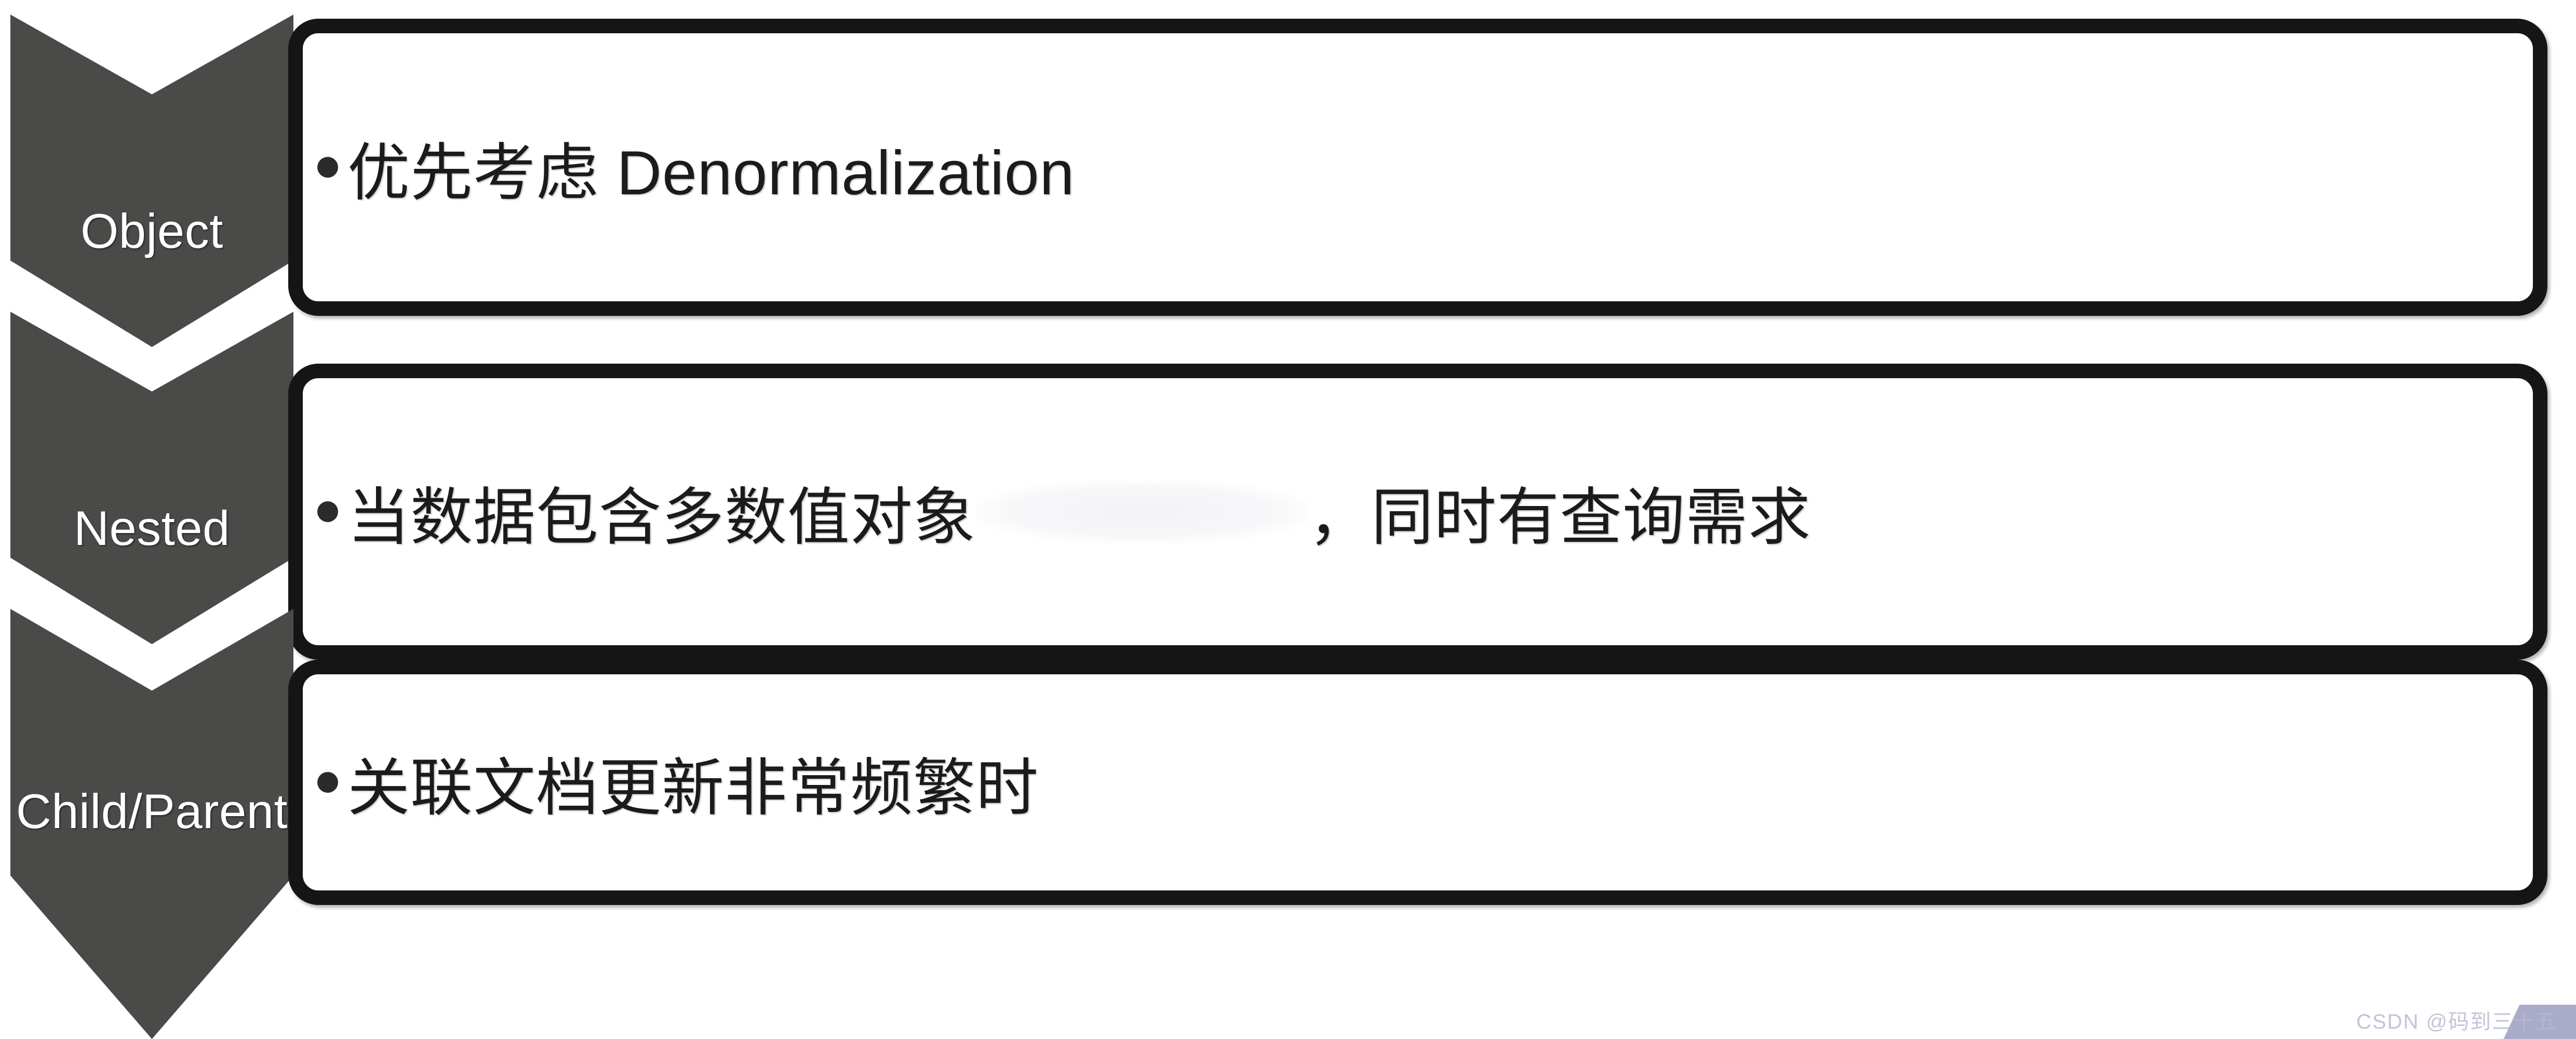 This screenshot has width=2576, height=1039. What do you see at coordinates (693, 788) in the screenshot?
I see `content-text-child-parent: 关联文档更新非常频繁时` at bounding box center [693, 788].